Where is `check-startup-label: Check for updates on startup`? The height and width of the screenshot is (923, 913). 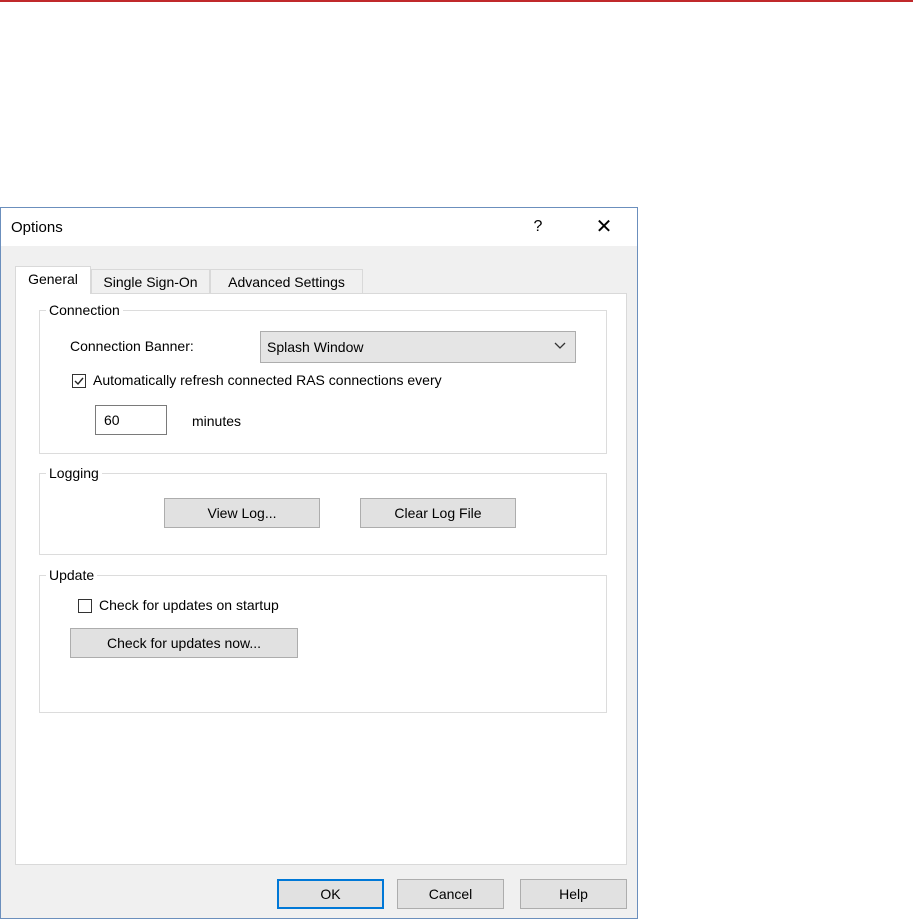 check-startup-label: Check for updates on startup is located at coordinates (189, 605).